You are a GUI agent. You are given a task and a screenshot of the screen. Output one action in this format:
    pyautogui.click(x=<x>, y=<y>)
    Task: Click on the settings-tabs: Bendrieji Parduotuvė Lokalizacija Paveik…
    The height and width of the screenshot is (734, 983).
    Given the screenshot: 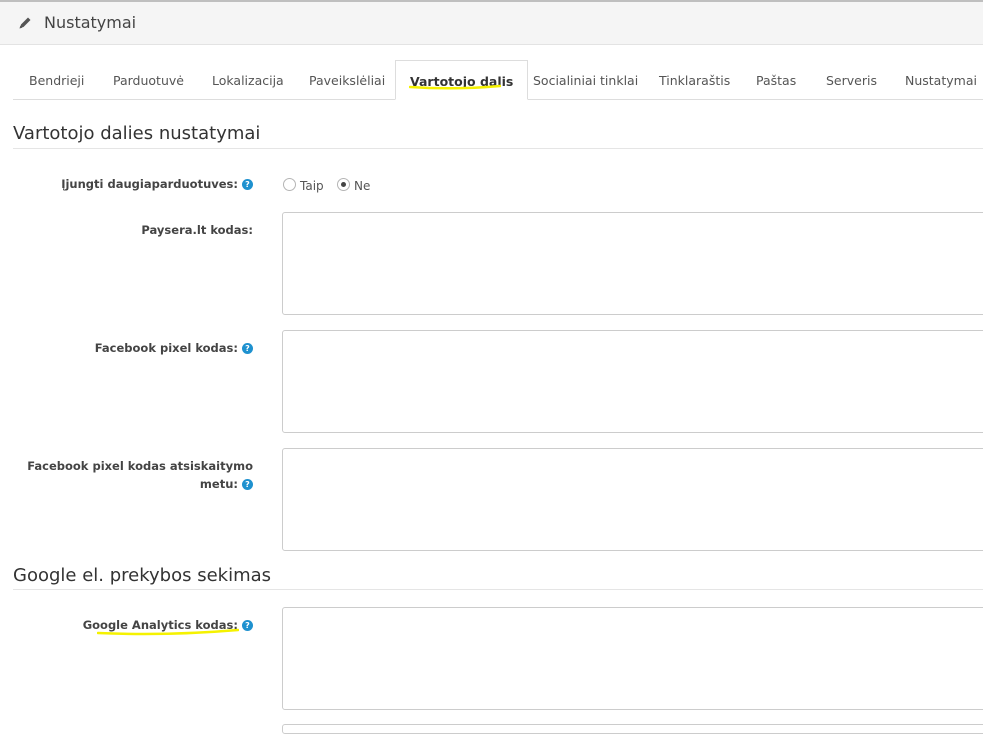 What is the action you would take?
    pyautogui.click(x=498, y=80)
    